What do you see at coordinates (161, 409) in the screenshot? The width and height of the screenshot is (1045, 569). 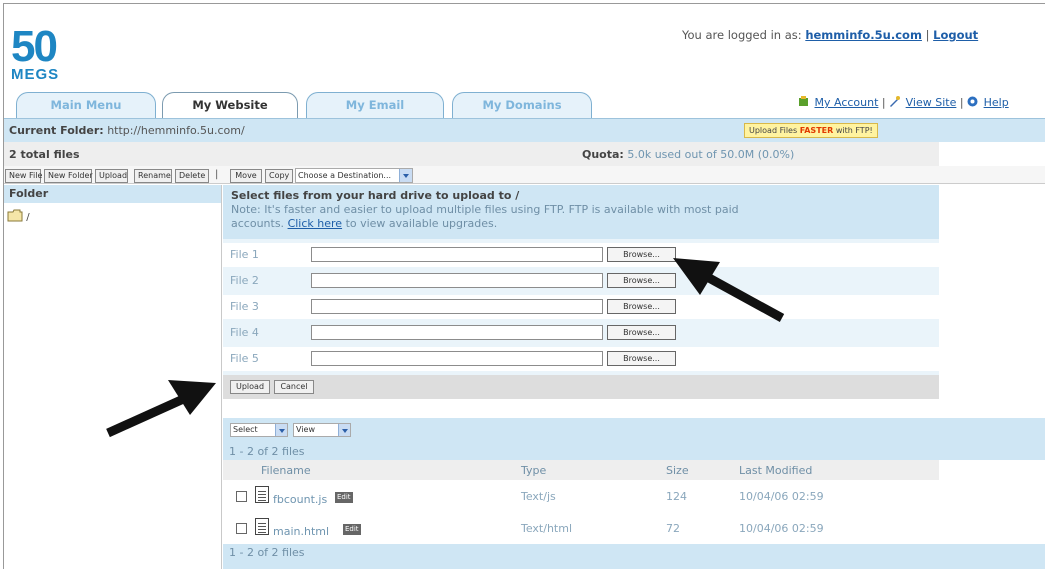 I see `arrow-to-upload-icon` at bounding box center [161, 409].